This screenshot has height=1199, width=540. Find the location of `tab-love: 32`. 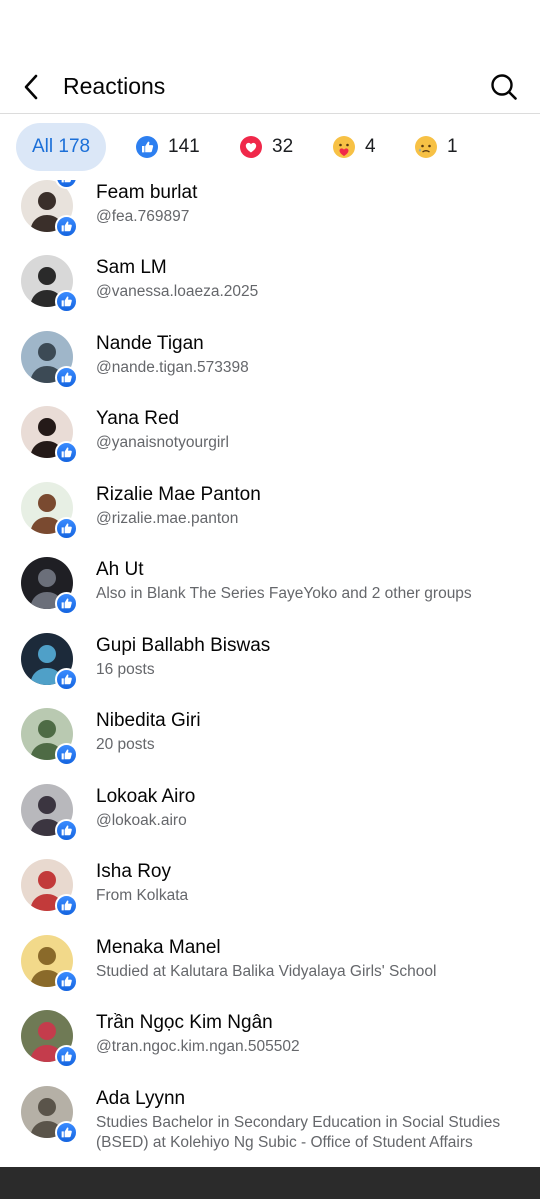

tab-love: 32 is located at coordinates (266, 147).